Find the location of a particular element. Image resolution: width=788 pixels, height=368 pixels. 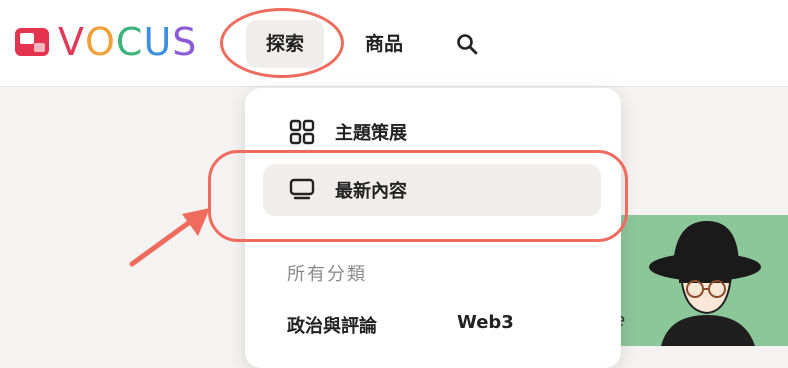

menu-item-label: 主題策展 is located at coordinates (371, 133).